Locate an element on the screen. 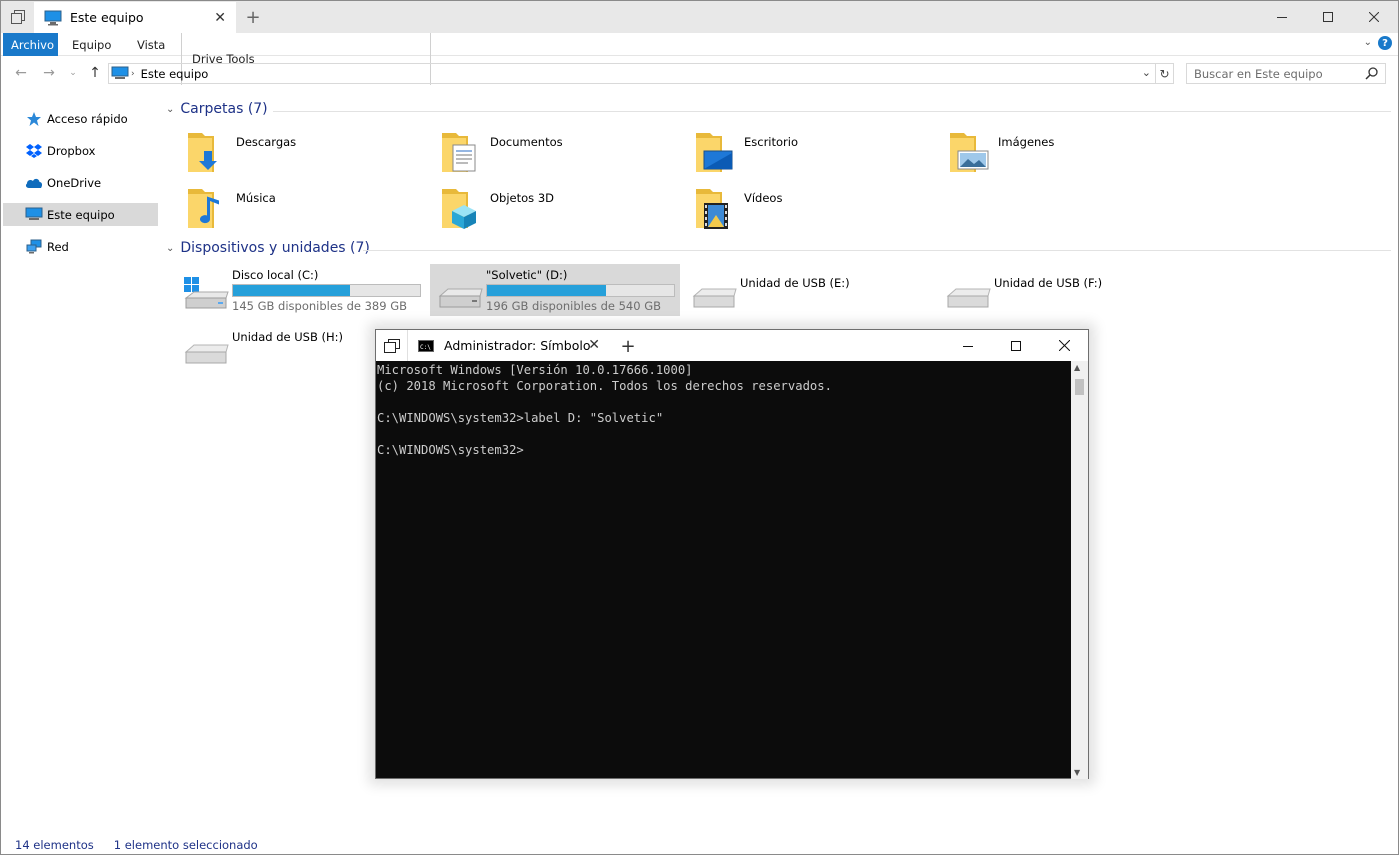  forward-button: → is located at coordinates (49, 73).